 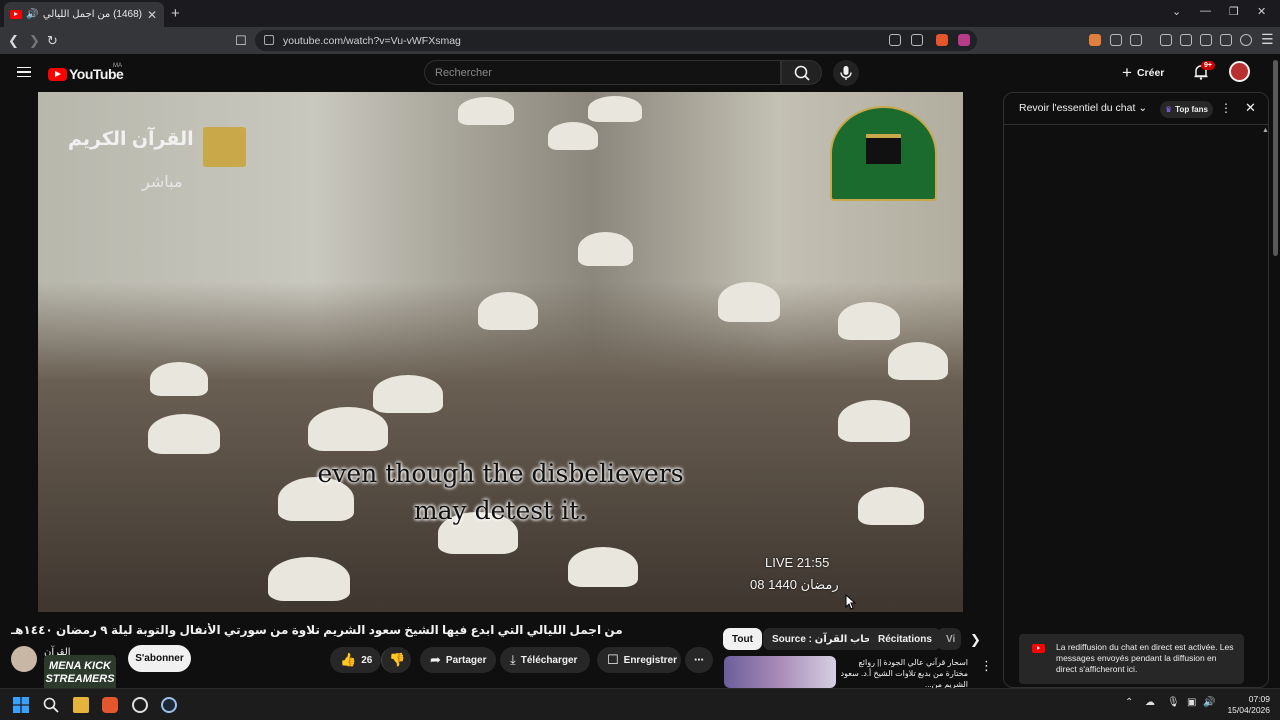 What do you see at coordinates (241, 41) in the screenshot?
I see `bookmark-icon: ☐` at bounding box center [241, 41].